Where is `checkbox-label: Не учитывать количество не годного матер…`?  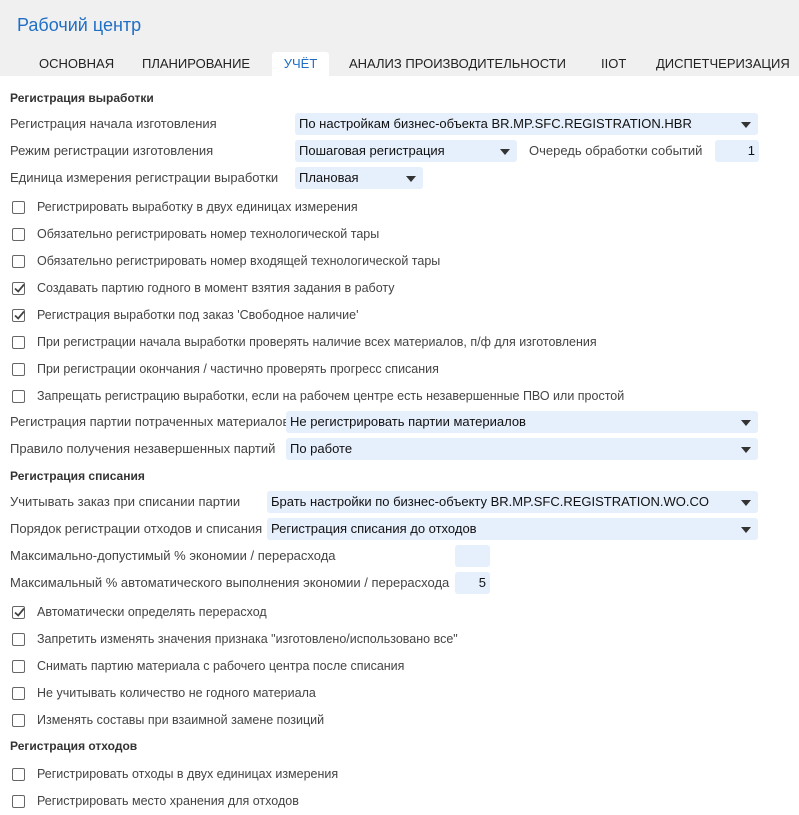
checkbox-label: Не учитывать количество не годного матер… is located at coordinates (176, 693).